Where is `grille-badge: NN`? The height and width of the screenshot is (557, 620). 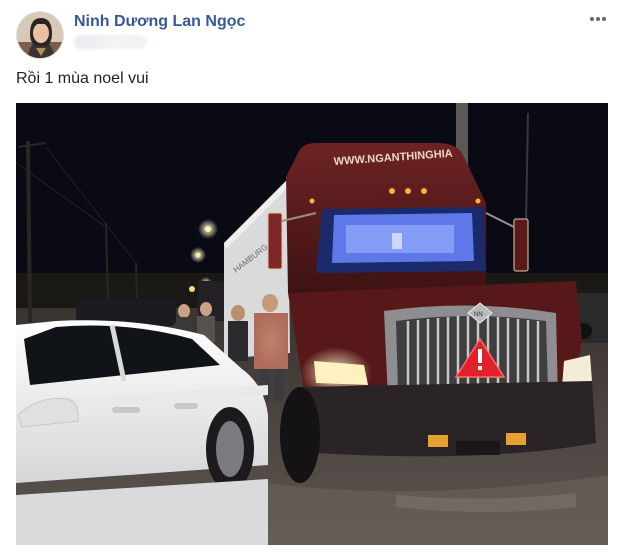
grille-badge: NN is located at coordinates (478, 315).